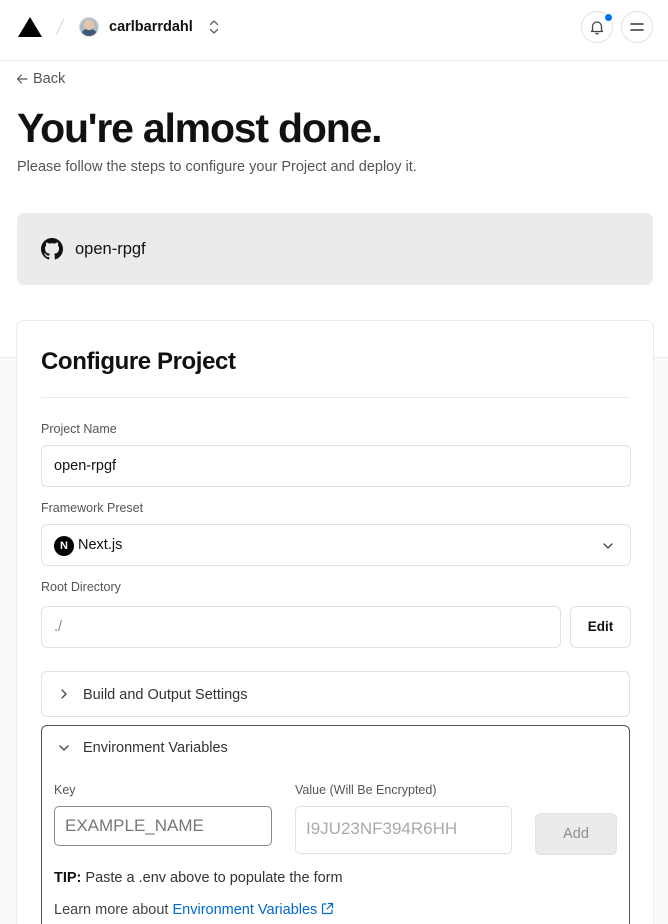 The image size is (668, 924). Describe the element at coordinates (49, 79) in the screenshot. I see `back-label: Back` at that location.